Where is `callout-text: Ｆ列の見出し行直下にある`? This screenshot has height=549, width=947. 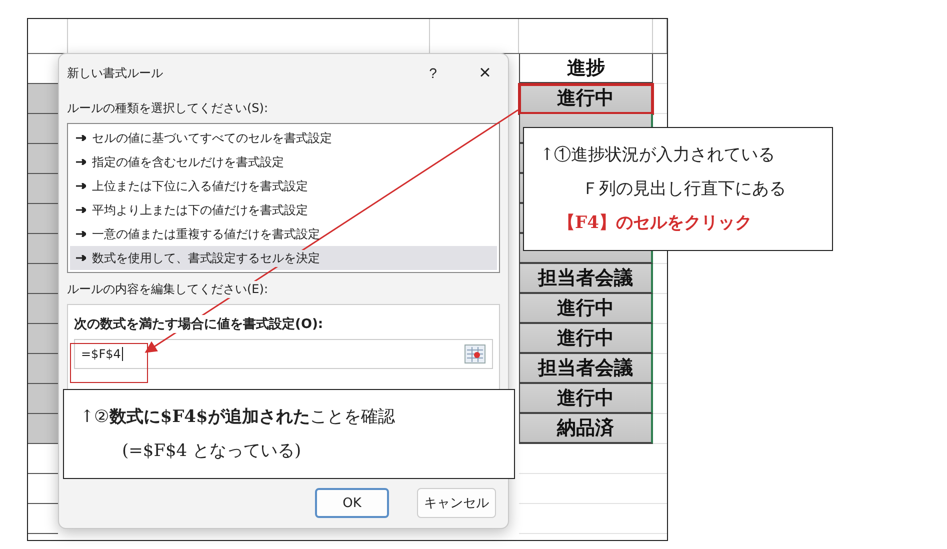
callout-text: Ｆ列の見出し行直下にある is located at coordinates (684, 189).